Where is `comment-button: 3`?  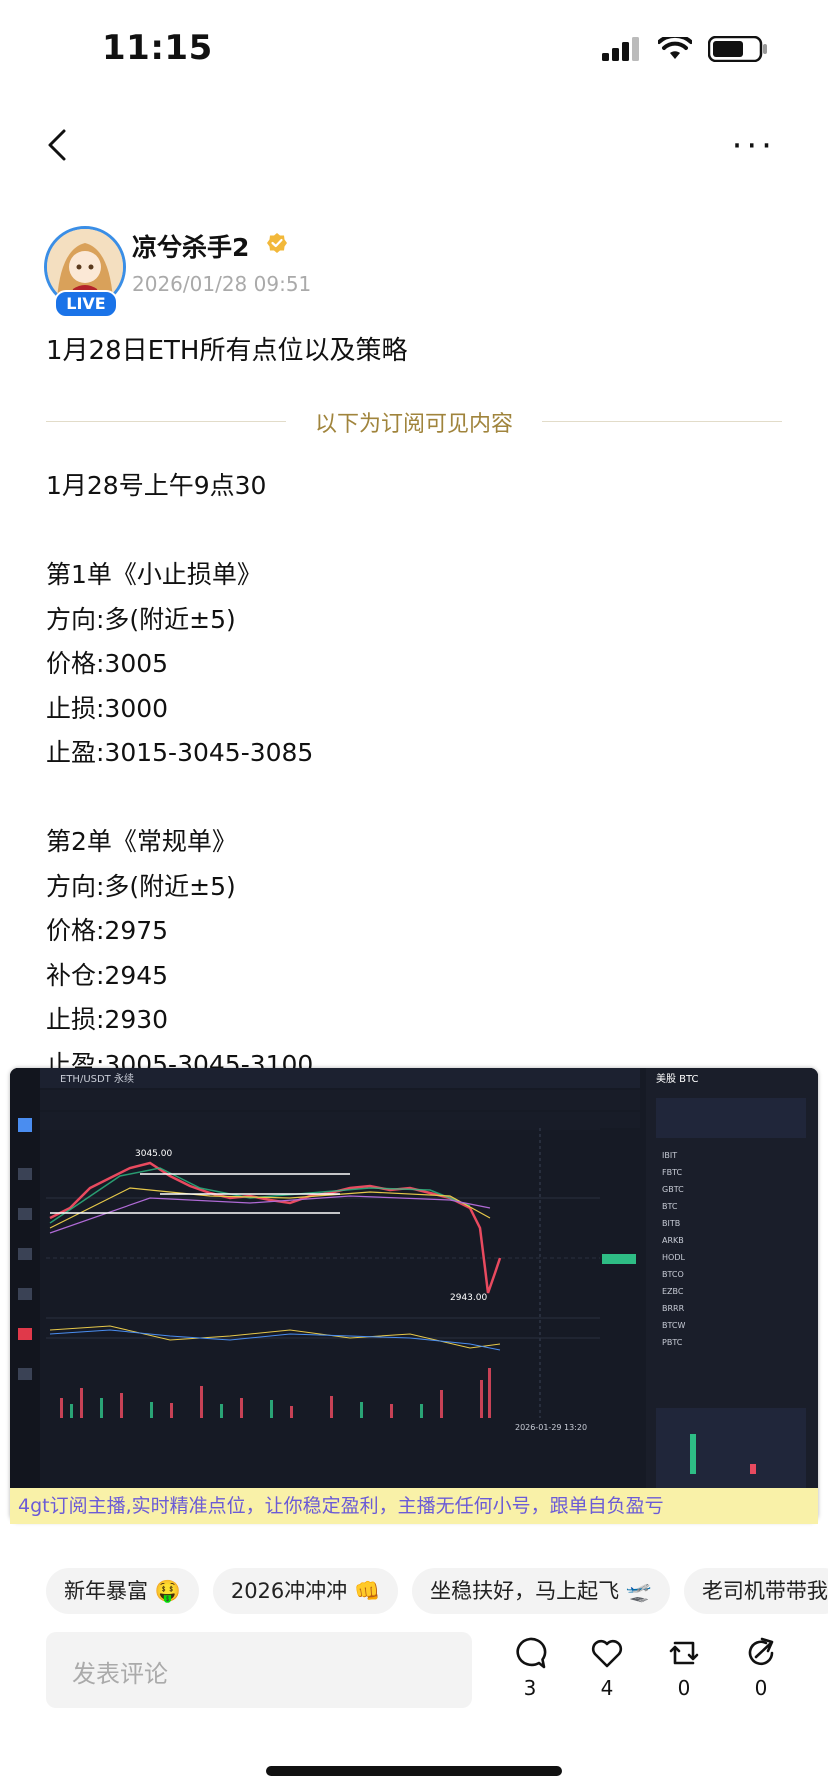 comment-button: 3 is located at coordinates (530, 1668).